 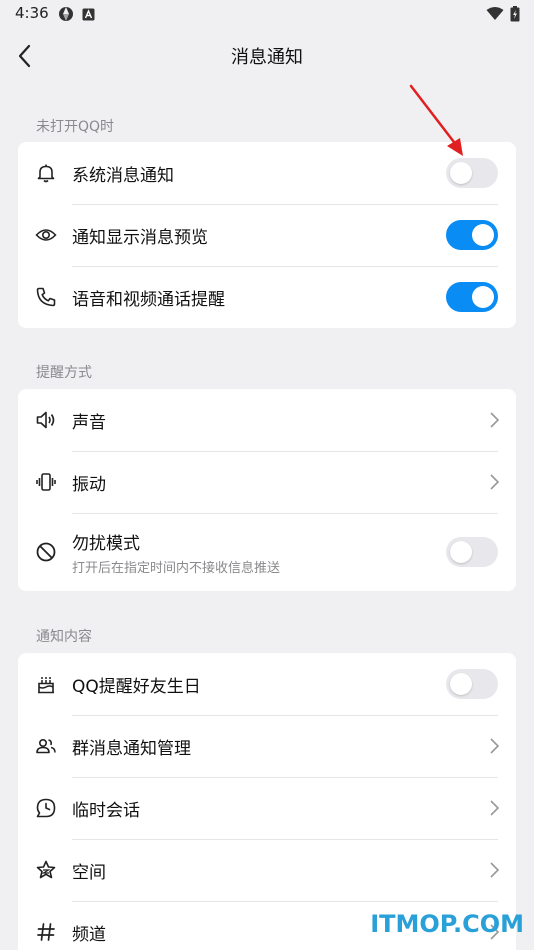 What do you see at coordinates (64, 637) in the screenshot?
I see `section-label-content: 通知内容` at bounding box center [64, 637].